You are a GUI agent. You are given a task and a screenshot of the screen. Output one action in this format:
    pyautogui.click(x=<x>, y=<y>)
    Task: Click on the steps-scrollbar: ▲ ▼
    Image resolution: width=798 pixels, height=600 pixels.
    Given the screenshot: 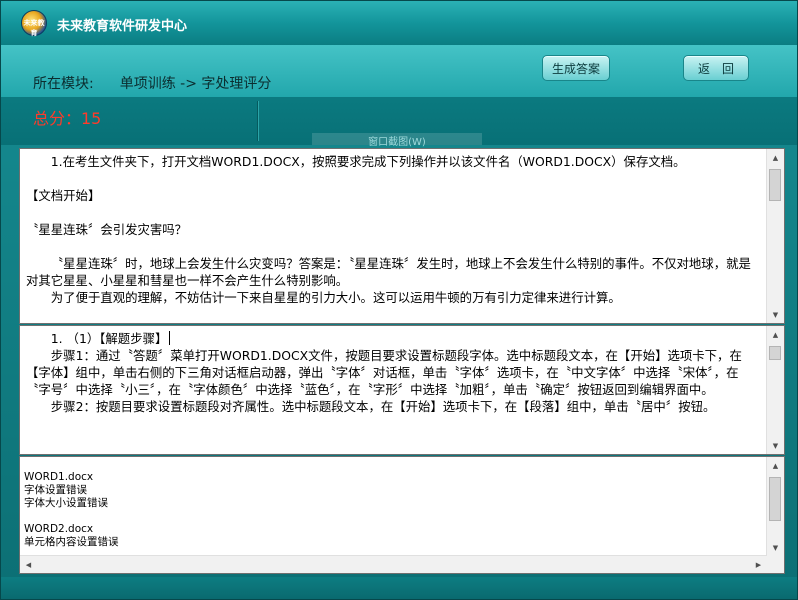 What is the action you would take?
    pyautogui.click(x=775, y=390)
    